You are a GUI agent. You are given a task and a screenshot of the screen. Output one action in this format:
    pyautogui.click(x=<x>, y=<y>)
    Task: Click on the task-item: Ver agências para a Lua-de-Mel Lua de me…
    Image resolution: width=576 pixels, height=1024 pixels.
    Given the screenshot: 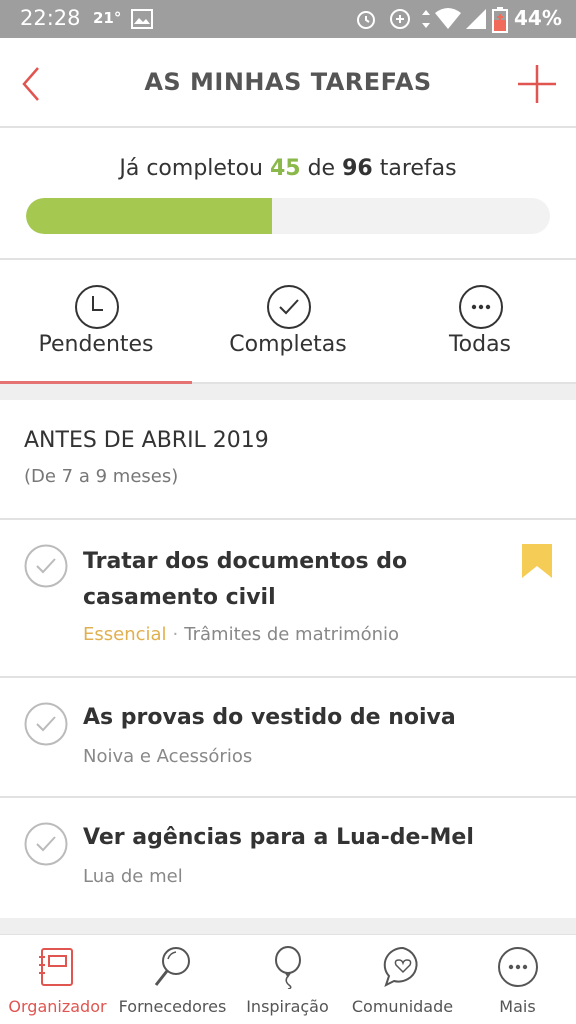 What is the action you would take?
    pyautogui.click(x=288, y=858)
    